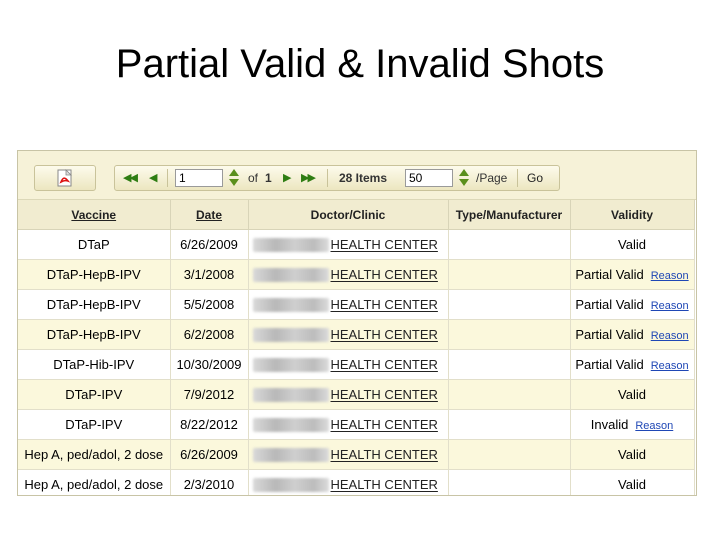 The image size is (720, 540). Describe the element at coordinates (609, 424) in the screenshot. I see `validity-status: Invalid` at that location.